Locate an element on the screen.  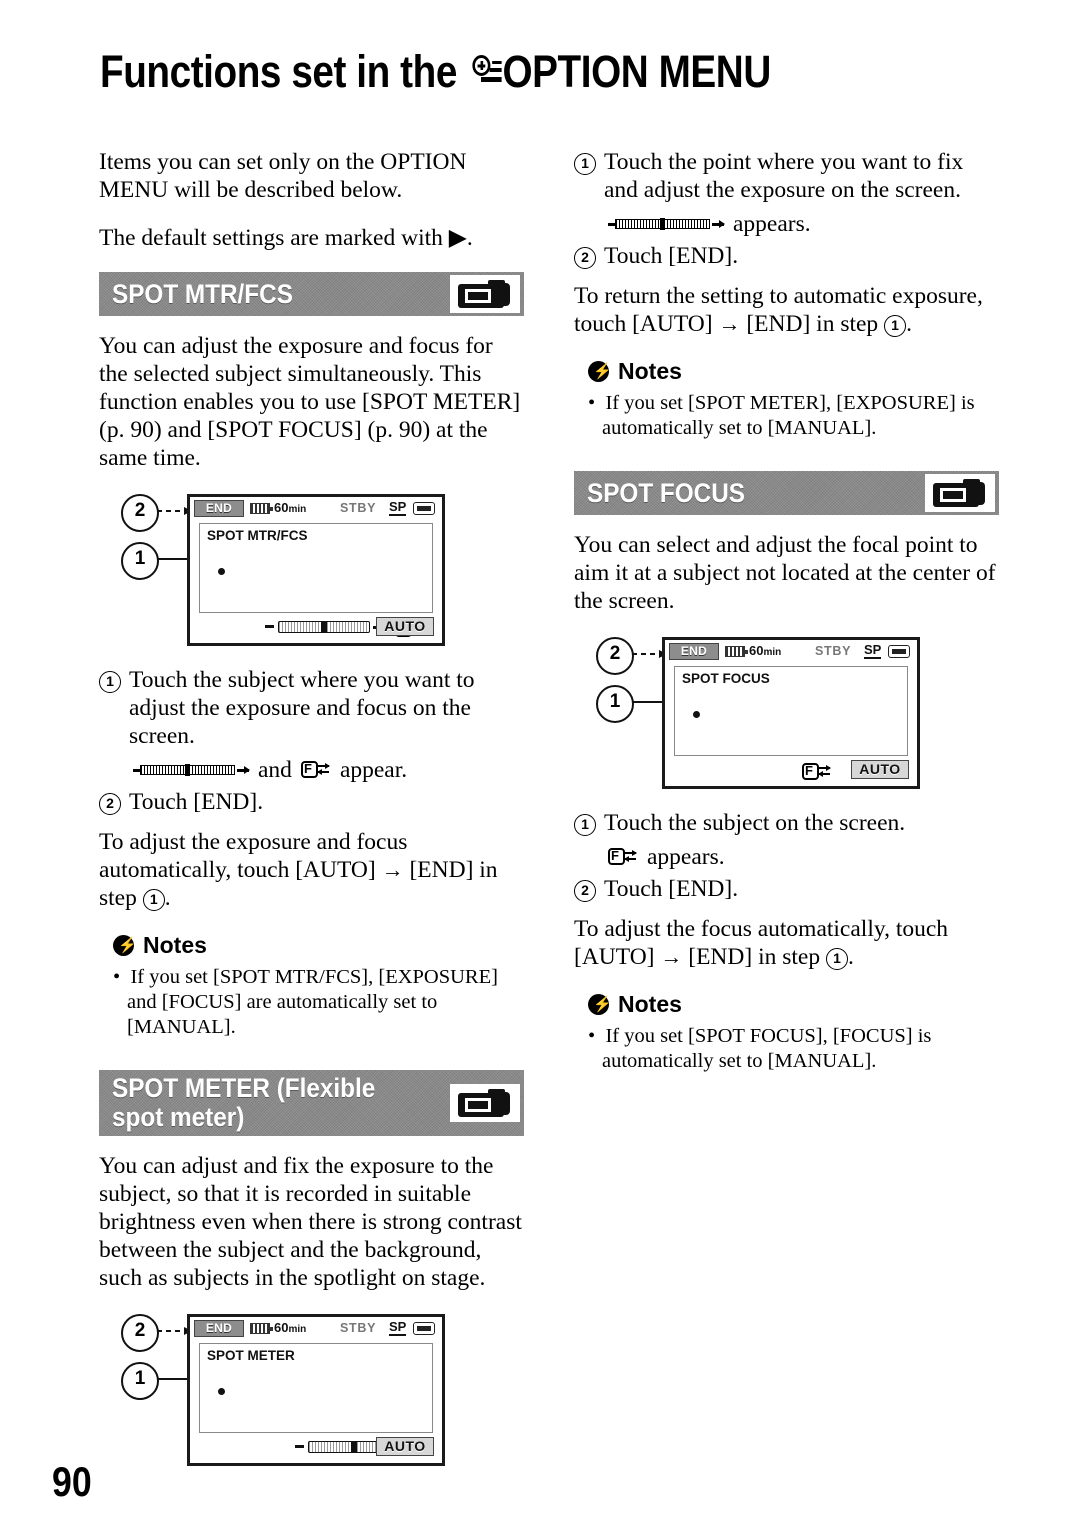
callout-2-leader is located at coordinates (174, 1331).